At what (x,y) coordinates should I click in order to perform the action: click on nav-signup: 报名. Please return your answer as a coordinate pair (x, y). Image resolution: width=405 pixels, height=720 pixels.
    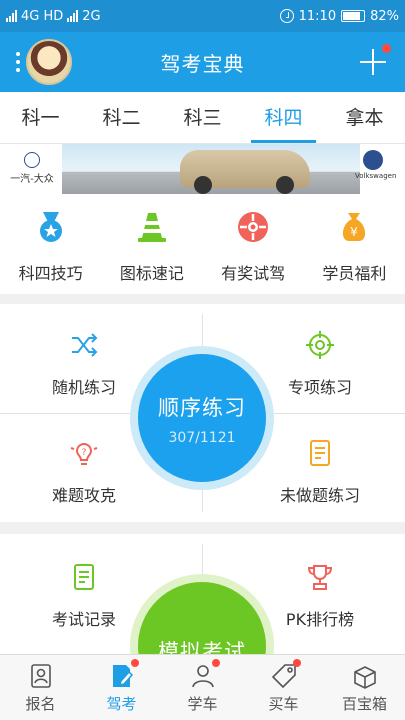
    Looking at the image, I should click on (40, 687).